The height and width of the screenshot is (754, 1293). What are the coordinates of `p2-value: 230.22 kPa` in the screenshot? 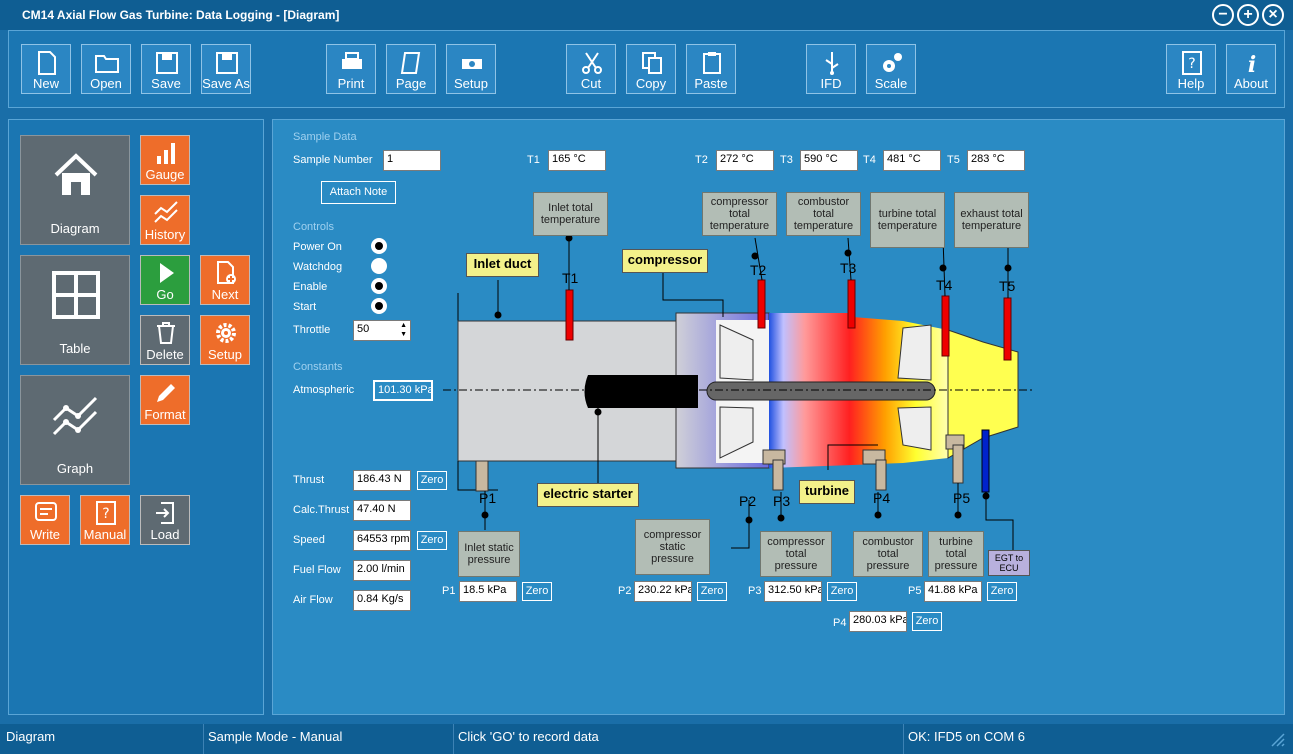 It's located at (663, 591).